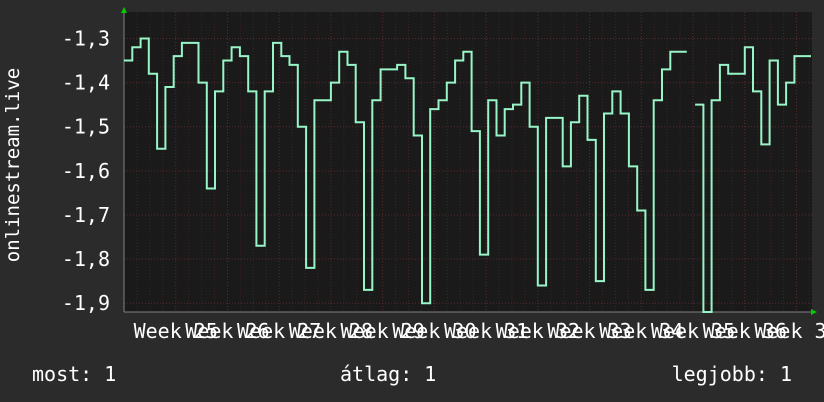 The width and height of the screenshot is (824, 402). What do you see at coordinates (731, 374) in the screenshot?
I see `stat-best: legjobb: 1` at bounding box center [731, 374].